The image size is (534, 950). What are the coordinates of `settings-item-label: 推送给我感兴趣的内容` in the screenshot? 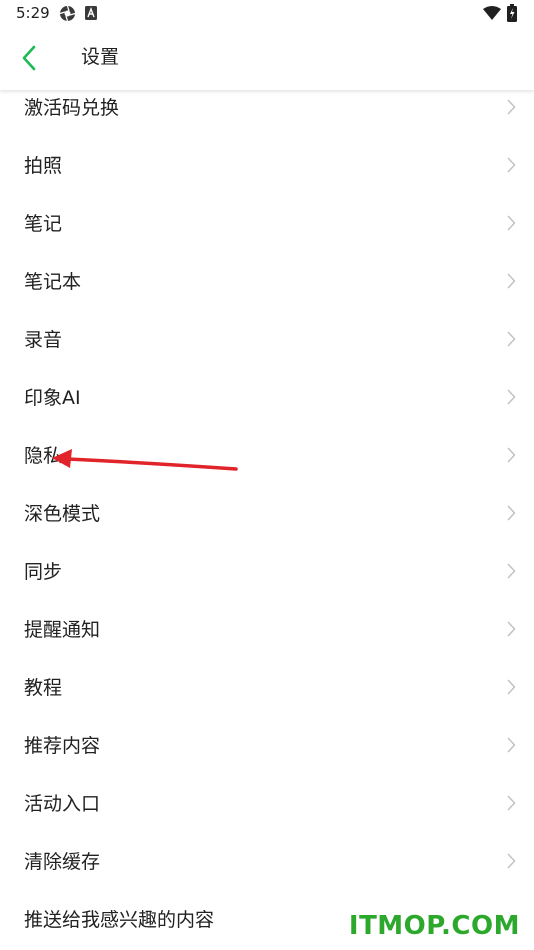 It's located at (119, 920).